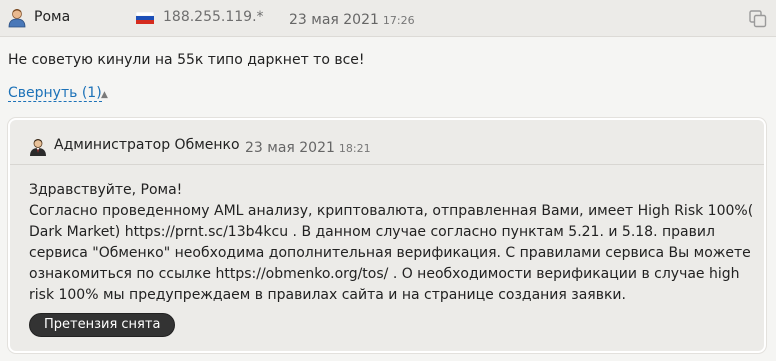 The image size is (776, 361). Describe the element at coordinates (38, 147) in the screenshot. I see `admin-icon` at that location.